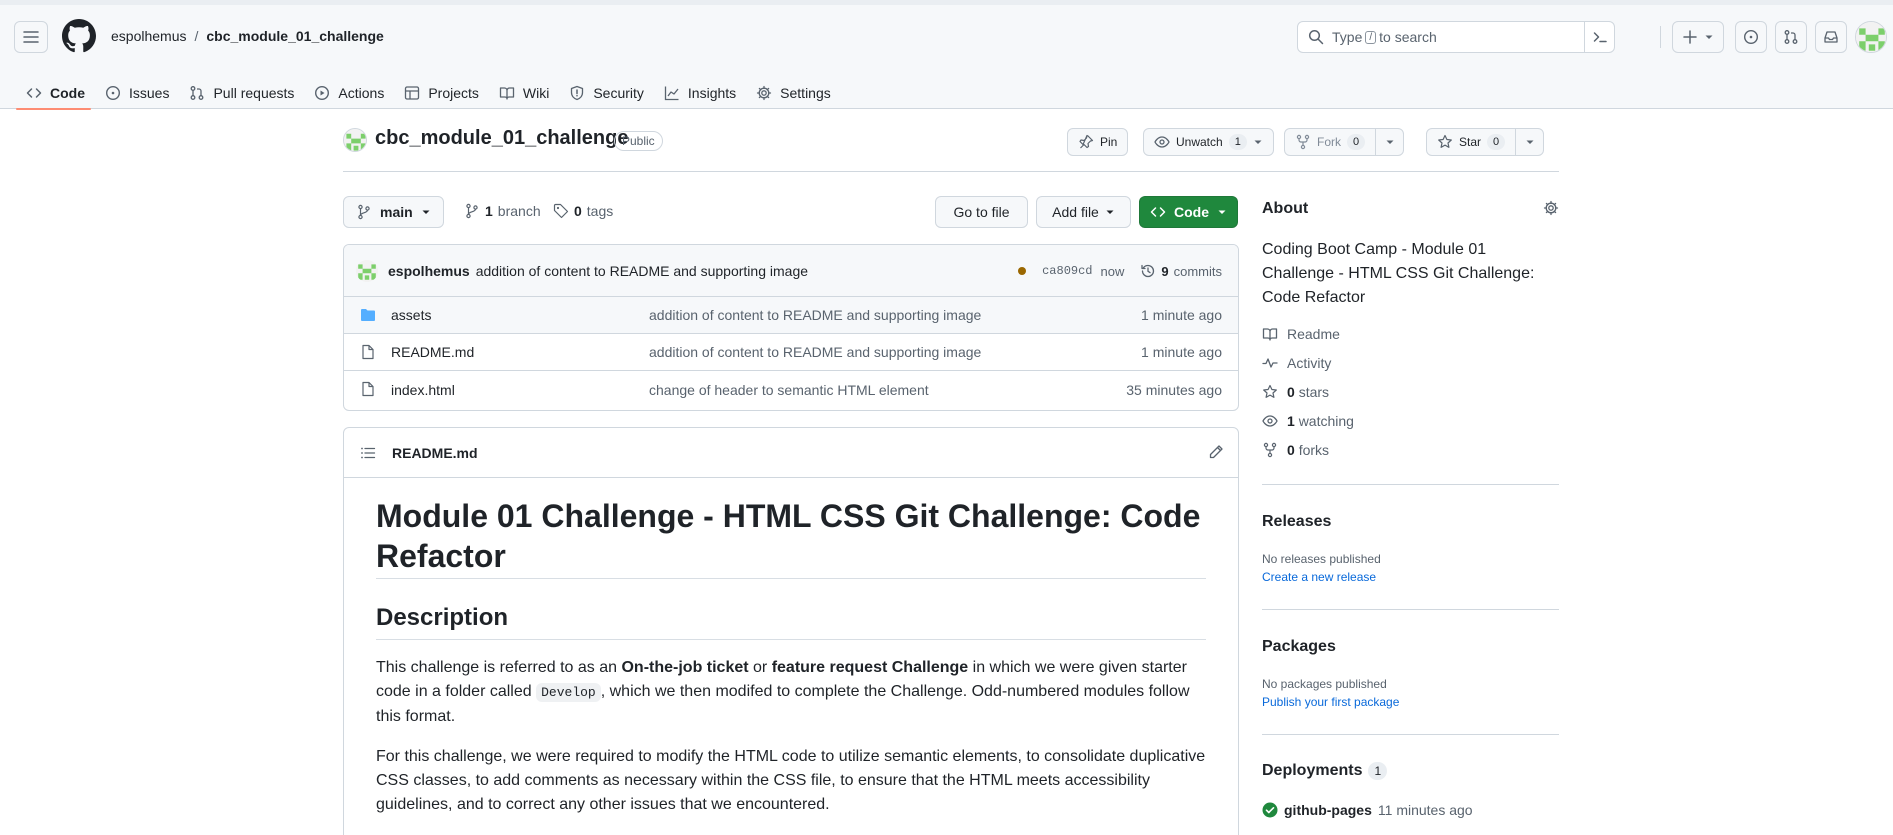  What do you see at coordinates (1181, 271) in the screenshot?
I see `commits-link: 9 commits` at bounding box center [1181, 271].